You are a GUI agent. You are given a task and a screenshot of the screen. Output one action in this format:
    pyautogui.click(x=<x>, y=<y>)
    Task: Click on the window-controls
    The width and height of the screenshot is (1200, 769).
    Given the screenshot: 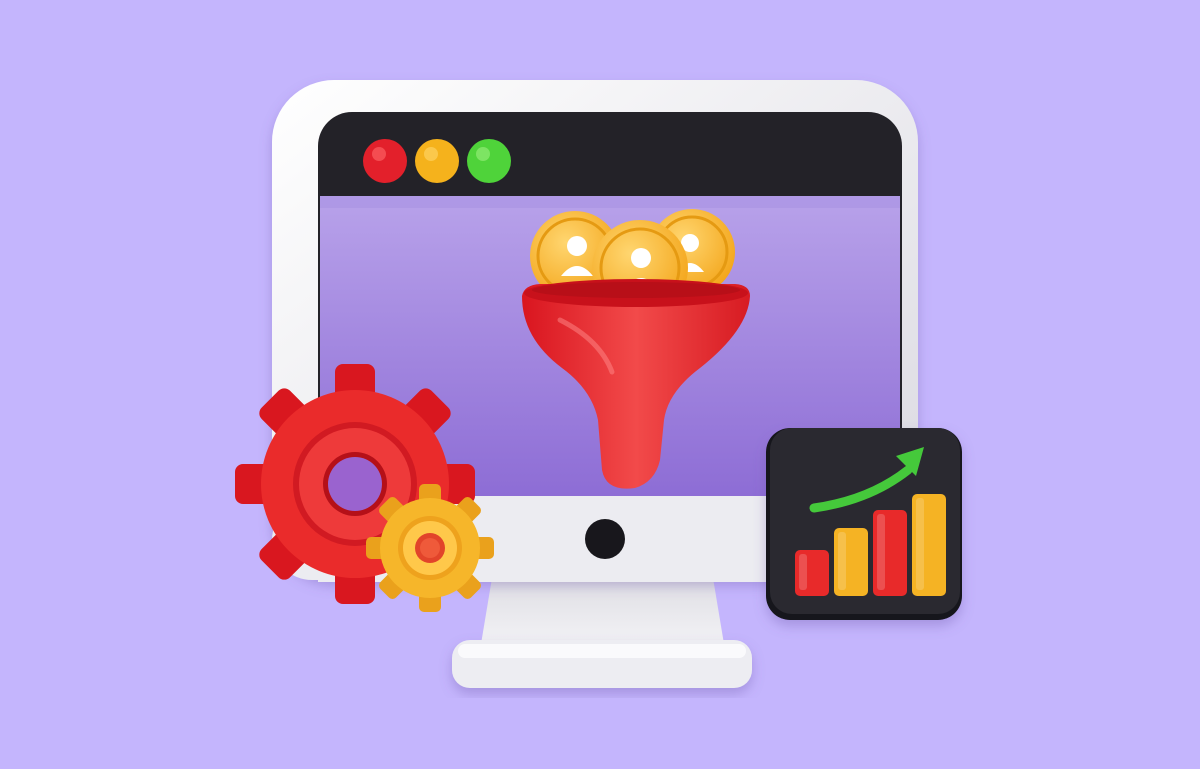 What is the action you would take?
    pyautogui.click(x=437, y=161)
    